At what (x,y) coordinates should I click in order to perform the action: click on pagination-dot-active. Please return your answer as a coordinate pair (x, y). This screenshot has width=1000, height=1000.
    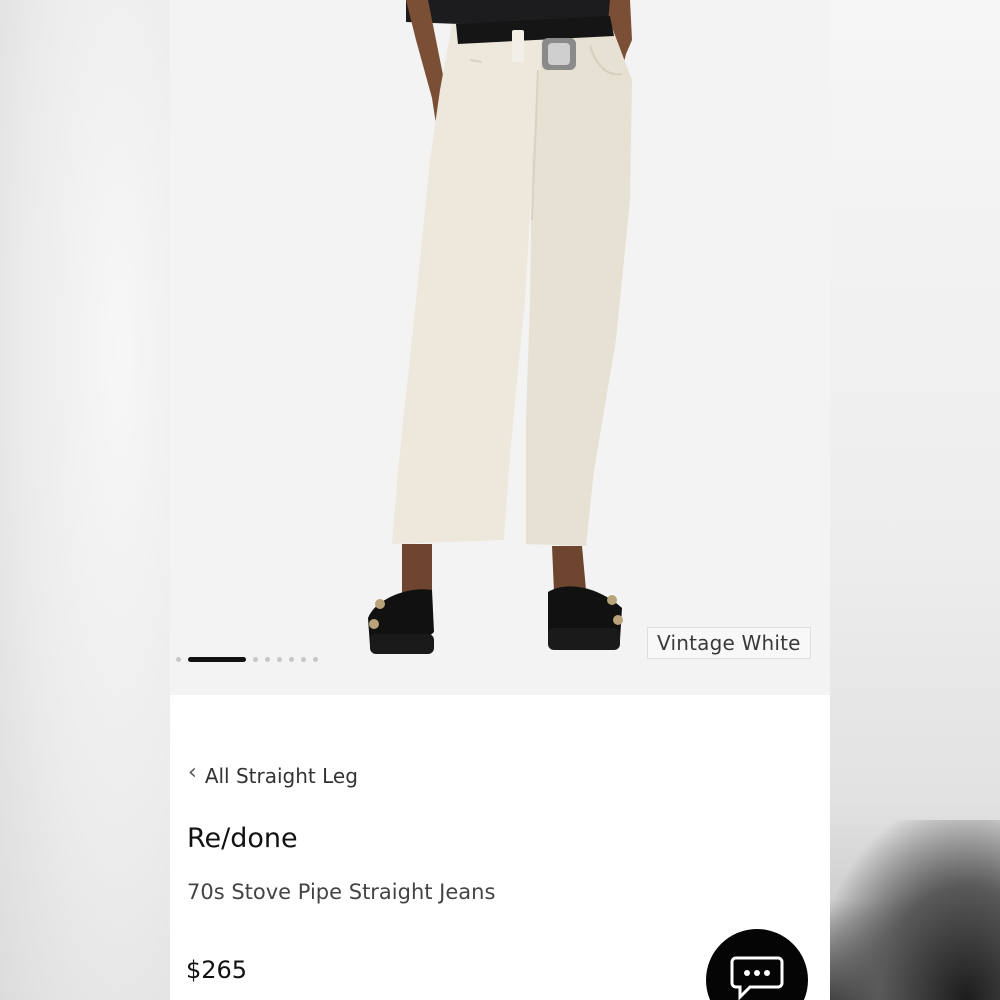
    Looking at the image, I should click on (217, 659).